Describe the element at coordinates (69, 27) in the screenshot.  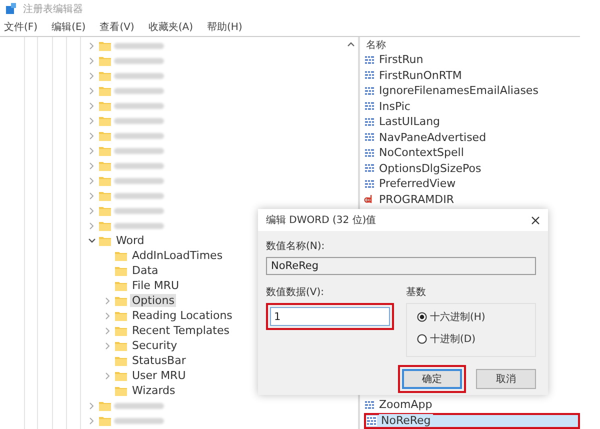
I see `menu-item: 编辑(E)` at that location.